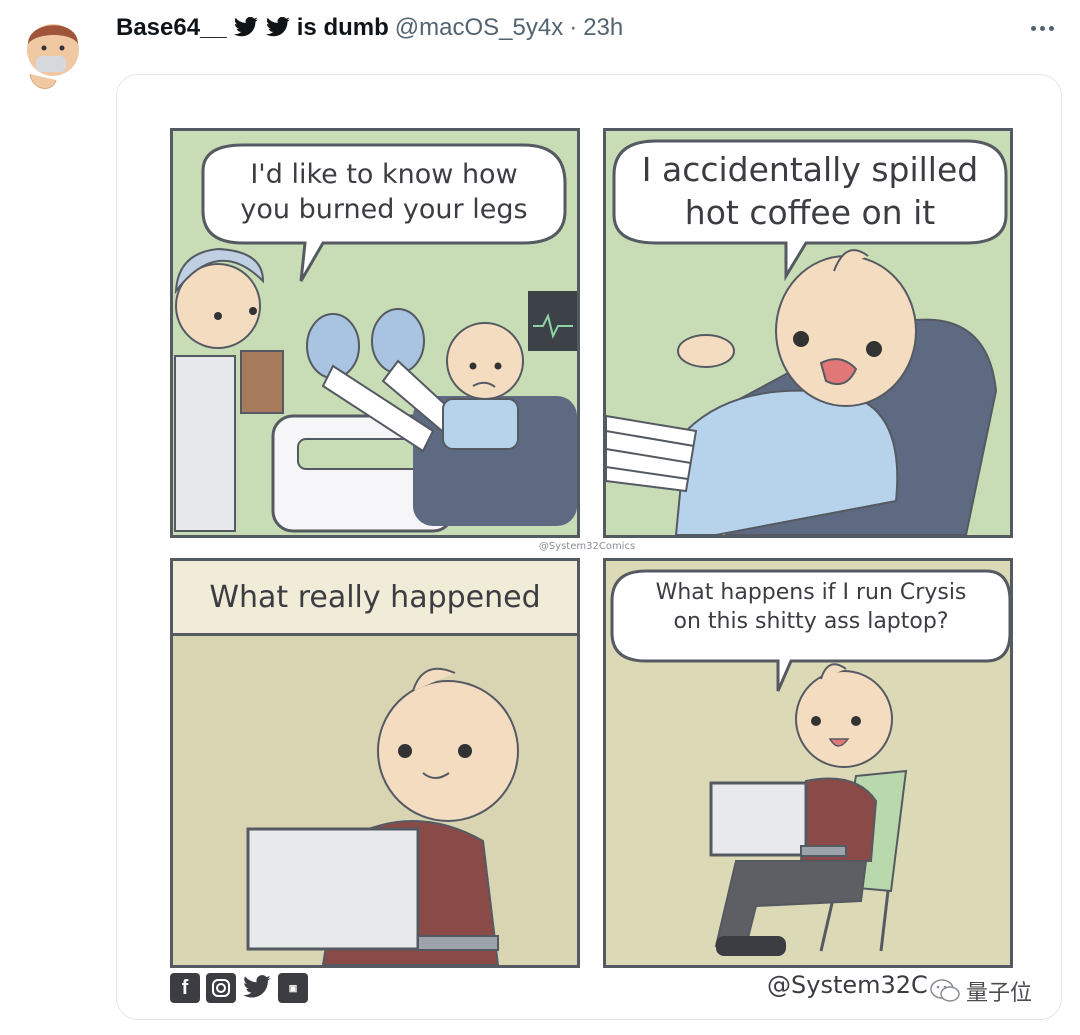 The width and height of the screenshot is (1080, 1035). What do you see at coordinates (999, 993) in the screenshot?
I see `watermark-text: 量子位` at bounding box center [999, 993].